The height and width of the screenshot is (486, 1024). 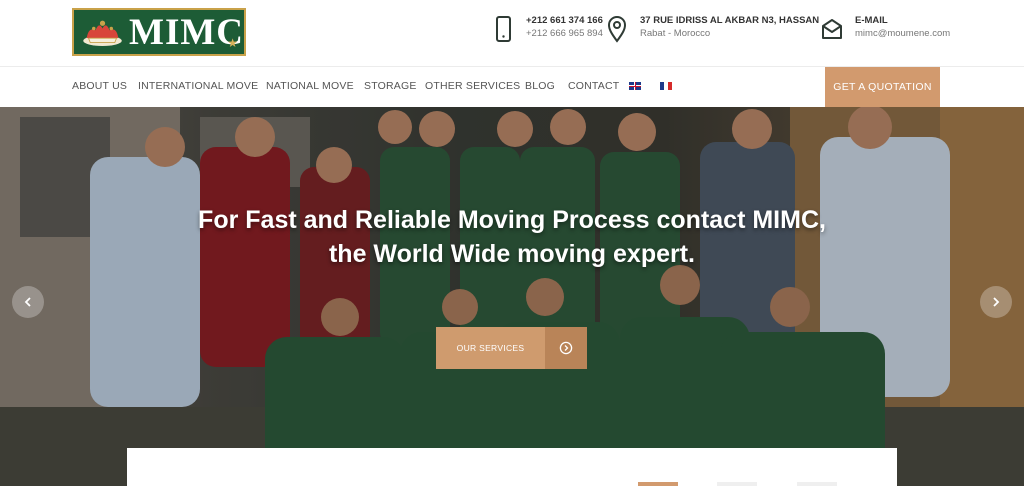 What do you see at coordinates (635, 86) in the screenshot?
I see `english-flag-icon` at bounding box center [635, 86].